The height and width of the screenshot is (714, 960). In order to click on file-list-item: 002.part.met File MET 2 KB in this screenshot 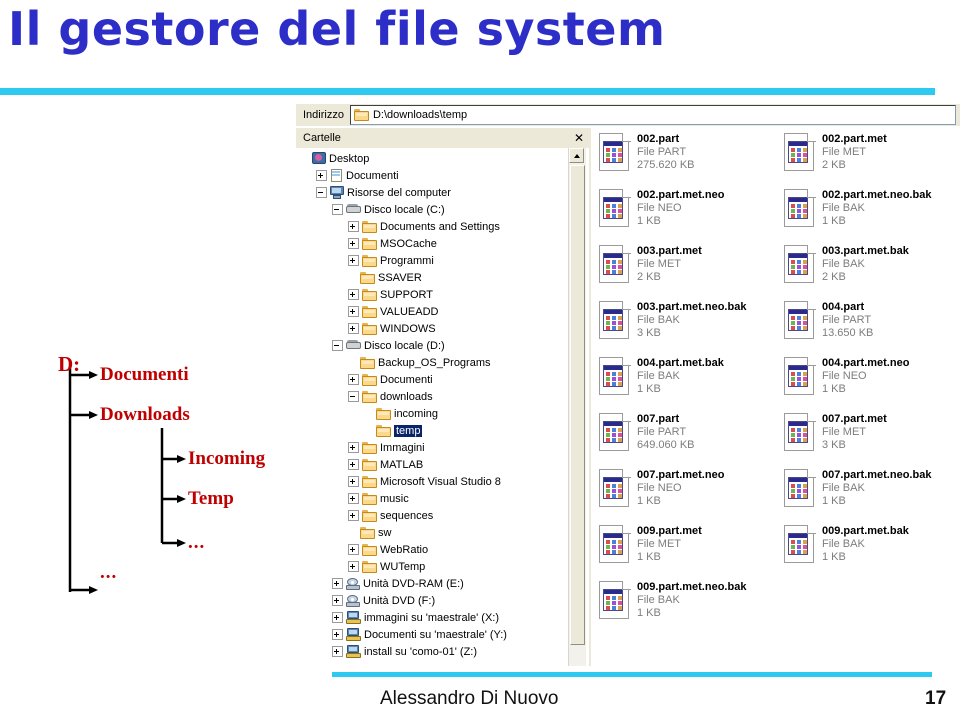, I will do `click(872, 158)`.